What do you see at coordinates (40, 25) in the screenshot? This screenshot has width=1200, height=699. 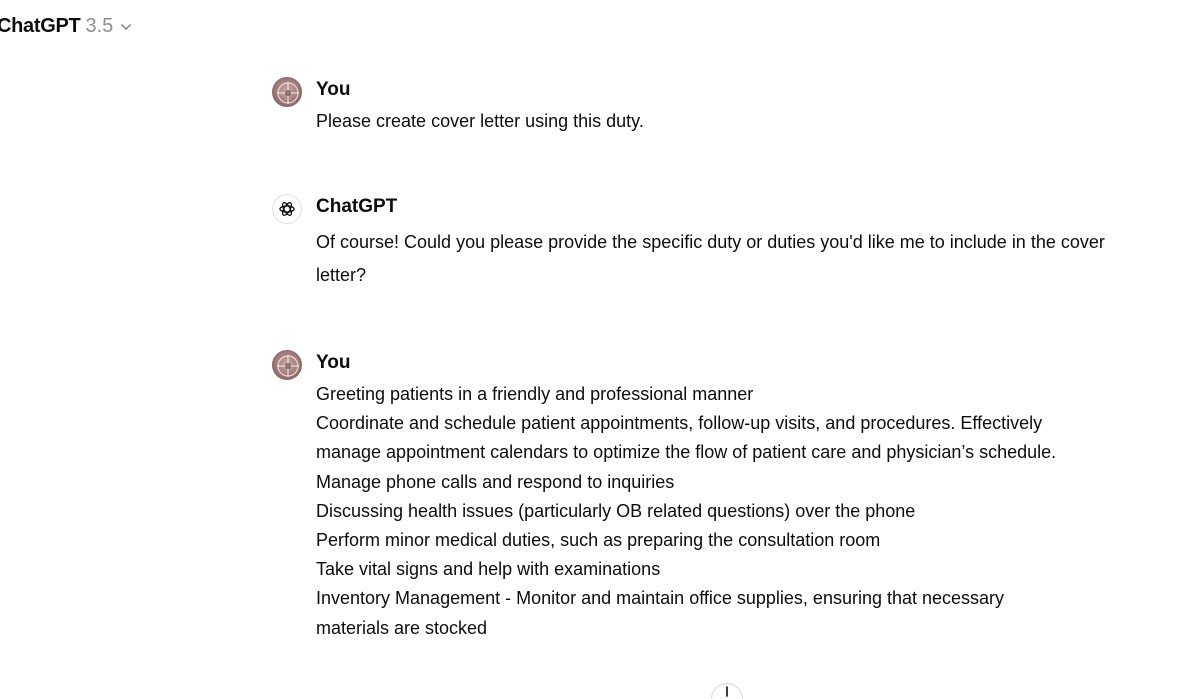 I see `model-name: ChatGPT` at bounding box center [40, 25].